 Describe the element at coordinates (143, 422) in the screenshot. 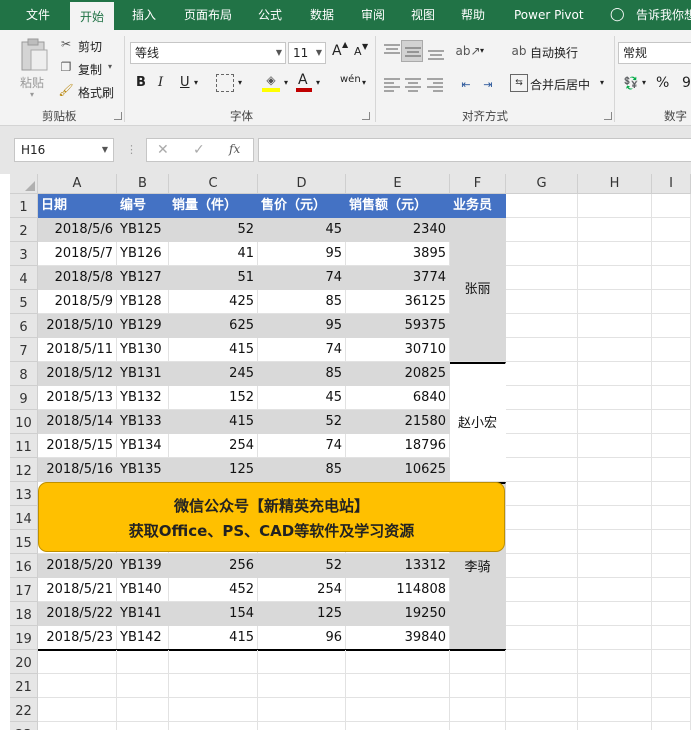

I see `table-cell: YB133` at that location.